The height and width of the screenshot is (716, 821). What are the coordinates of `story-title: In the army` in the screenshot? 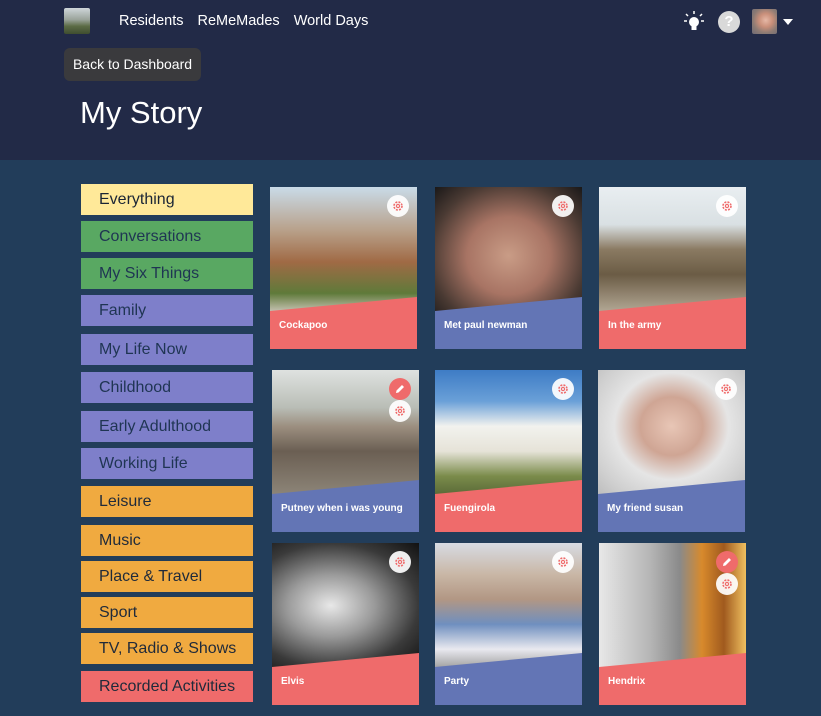 It's located at (635, 325).